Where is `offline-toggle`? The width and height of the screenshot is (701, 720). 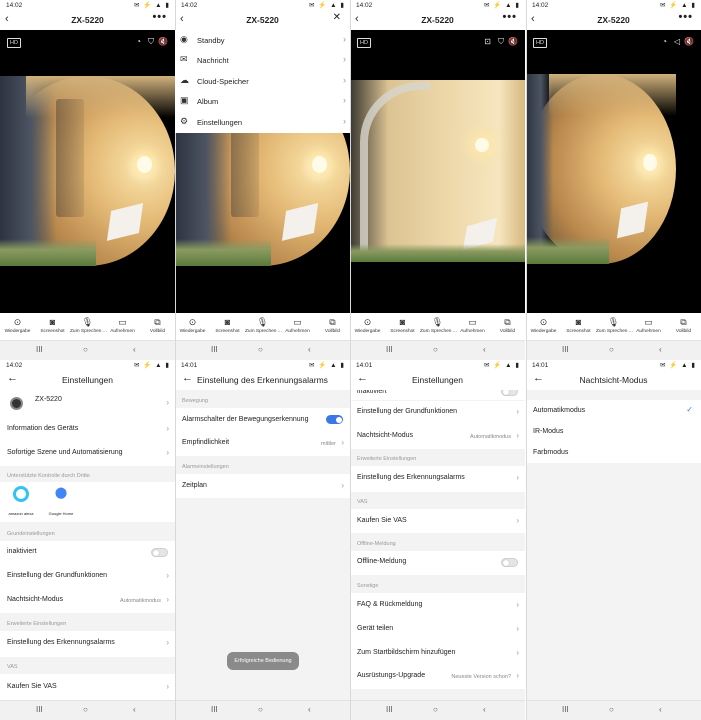
offline-toggle is located at coordinates (509, 562).